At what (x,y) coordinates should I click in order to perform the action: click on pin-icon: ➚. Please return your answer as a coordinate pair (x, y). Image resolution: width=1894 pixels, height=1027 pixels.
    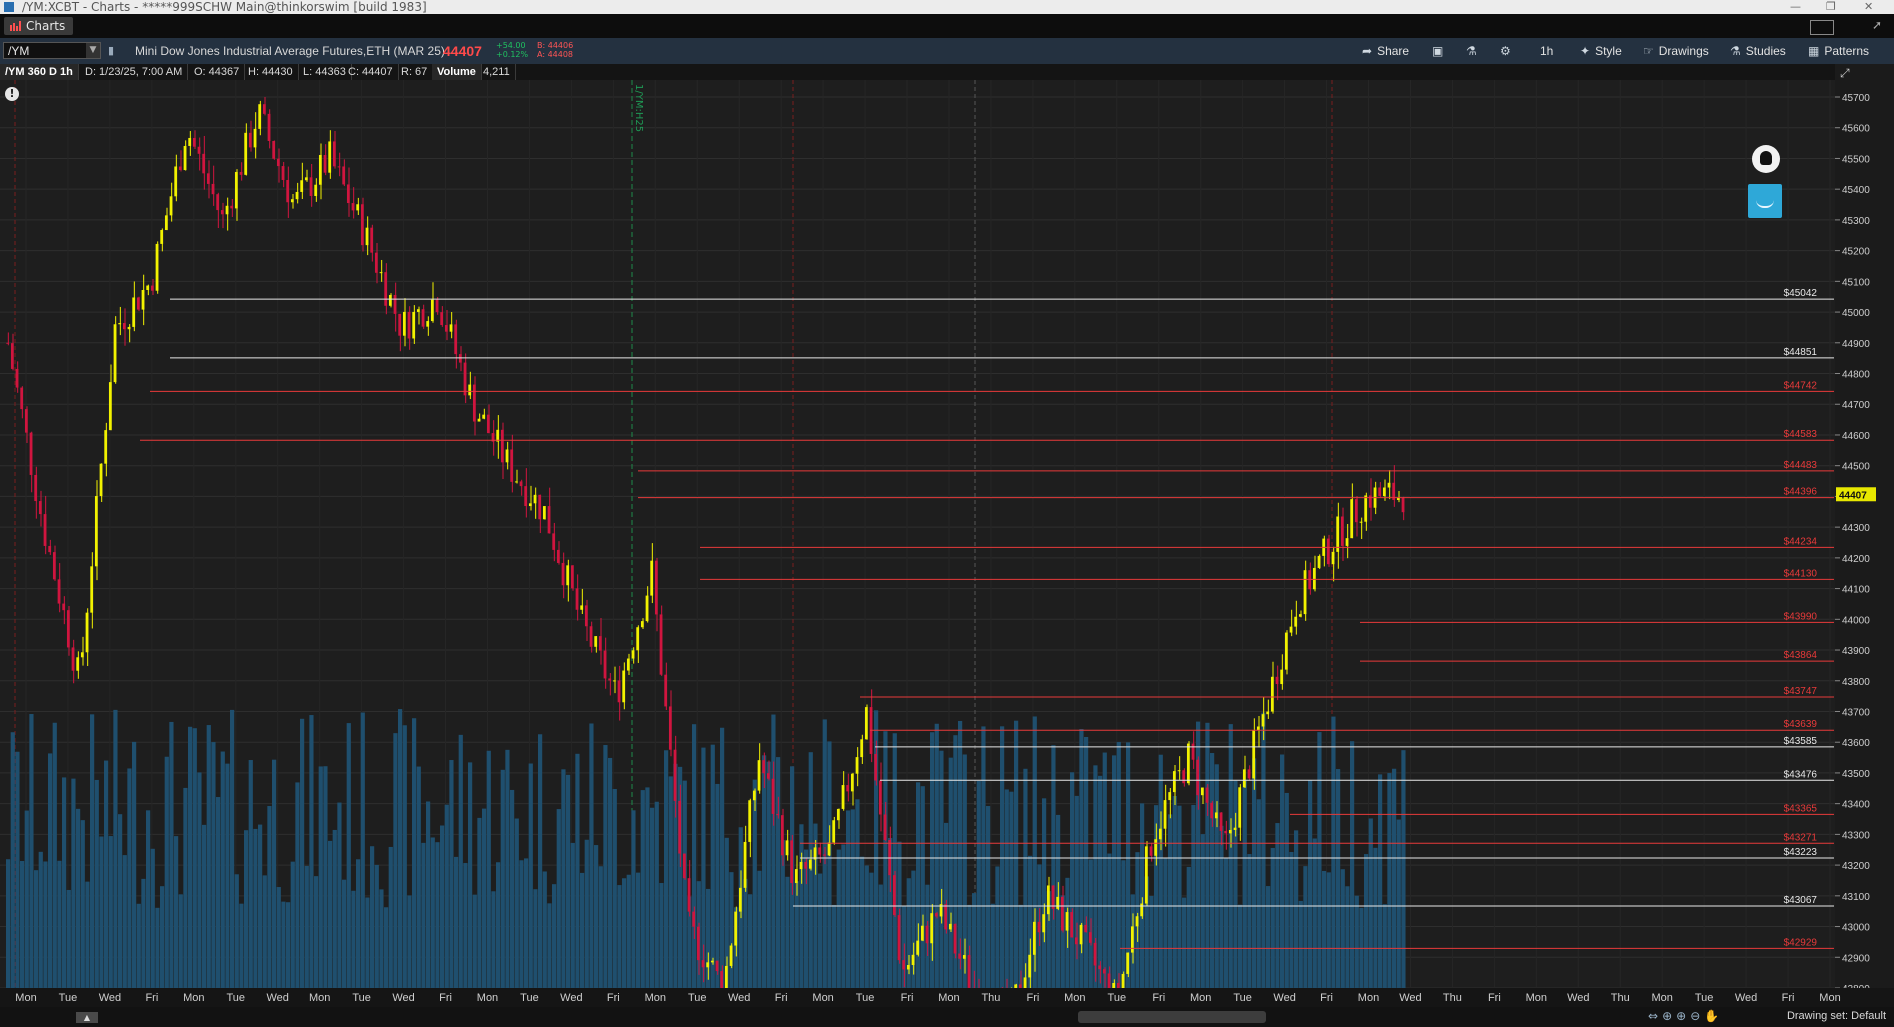
    Looking at the image, I should click on (1877, 25).